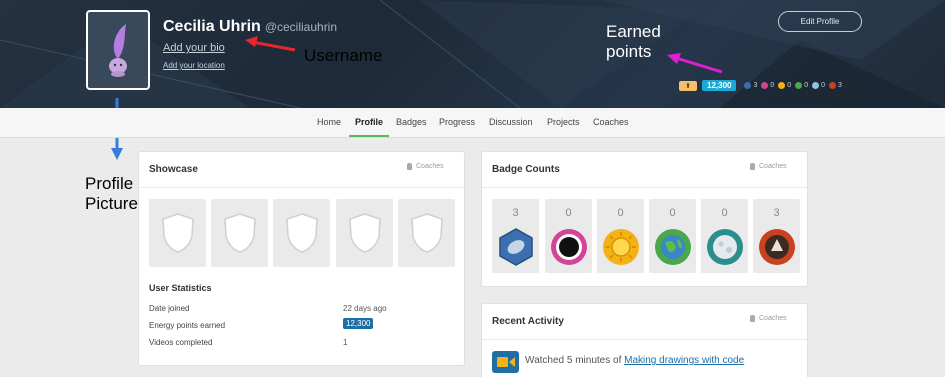 The height and width of the screenshot is (377, 945). I want to click on avatar, so click(118, 50).